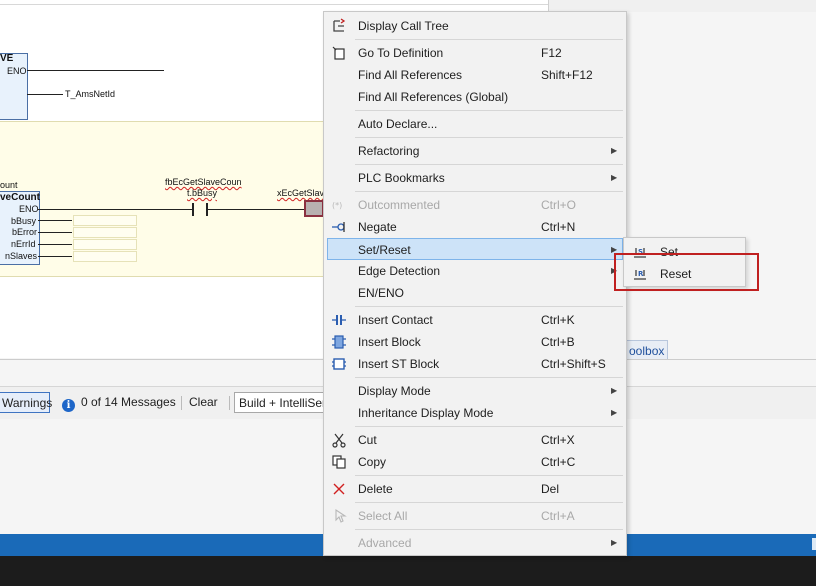  What do you see at coordinates (410, 75) in the screenshot?
I see `menu-item-label: Find All References` at bounding box center [410, 75].